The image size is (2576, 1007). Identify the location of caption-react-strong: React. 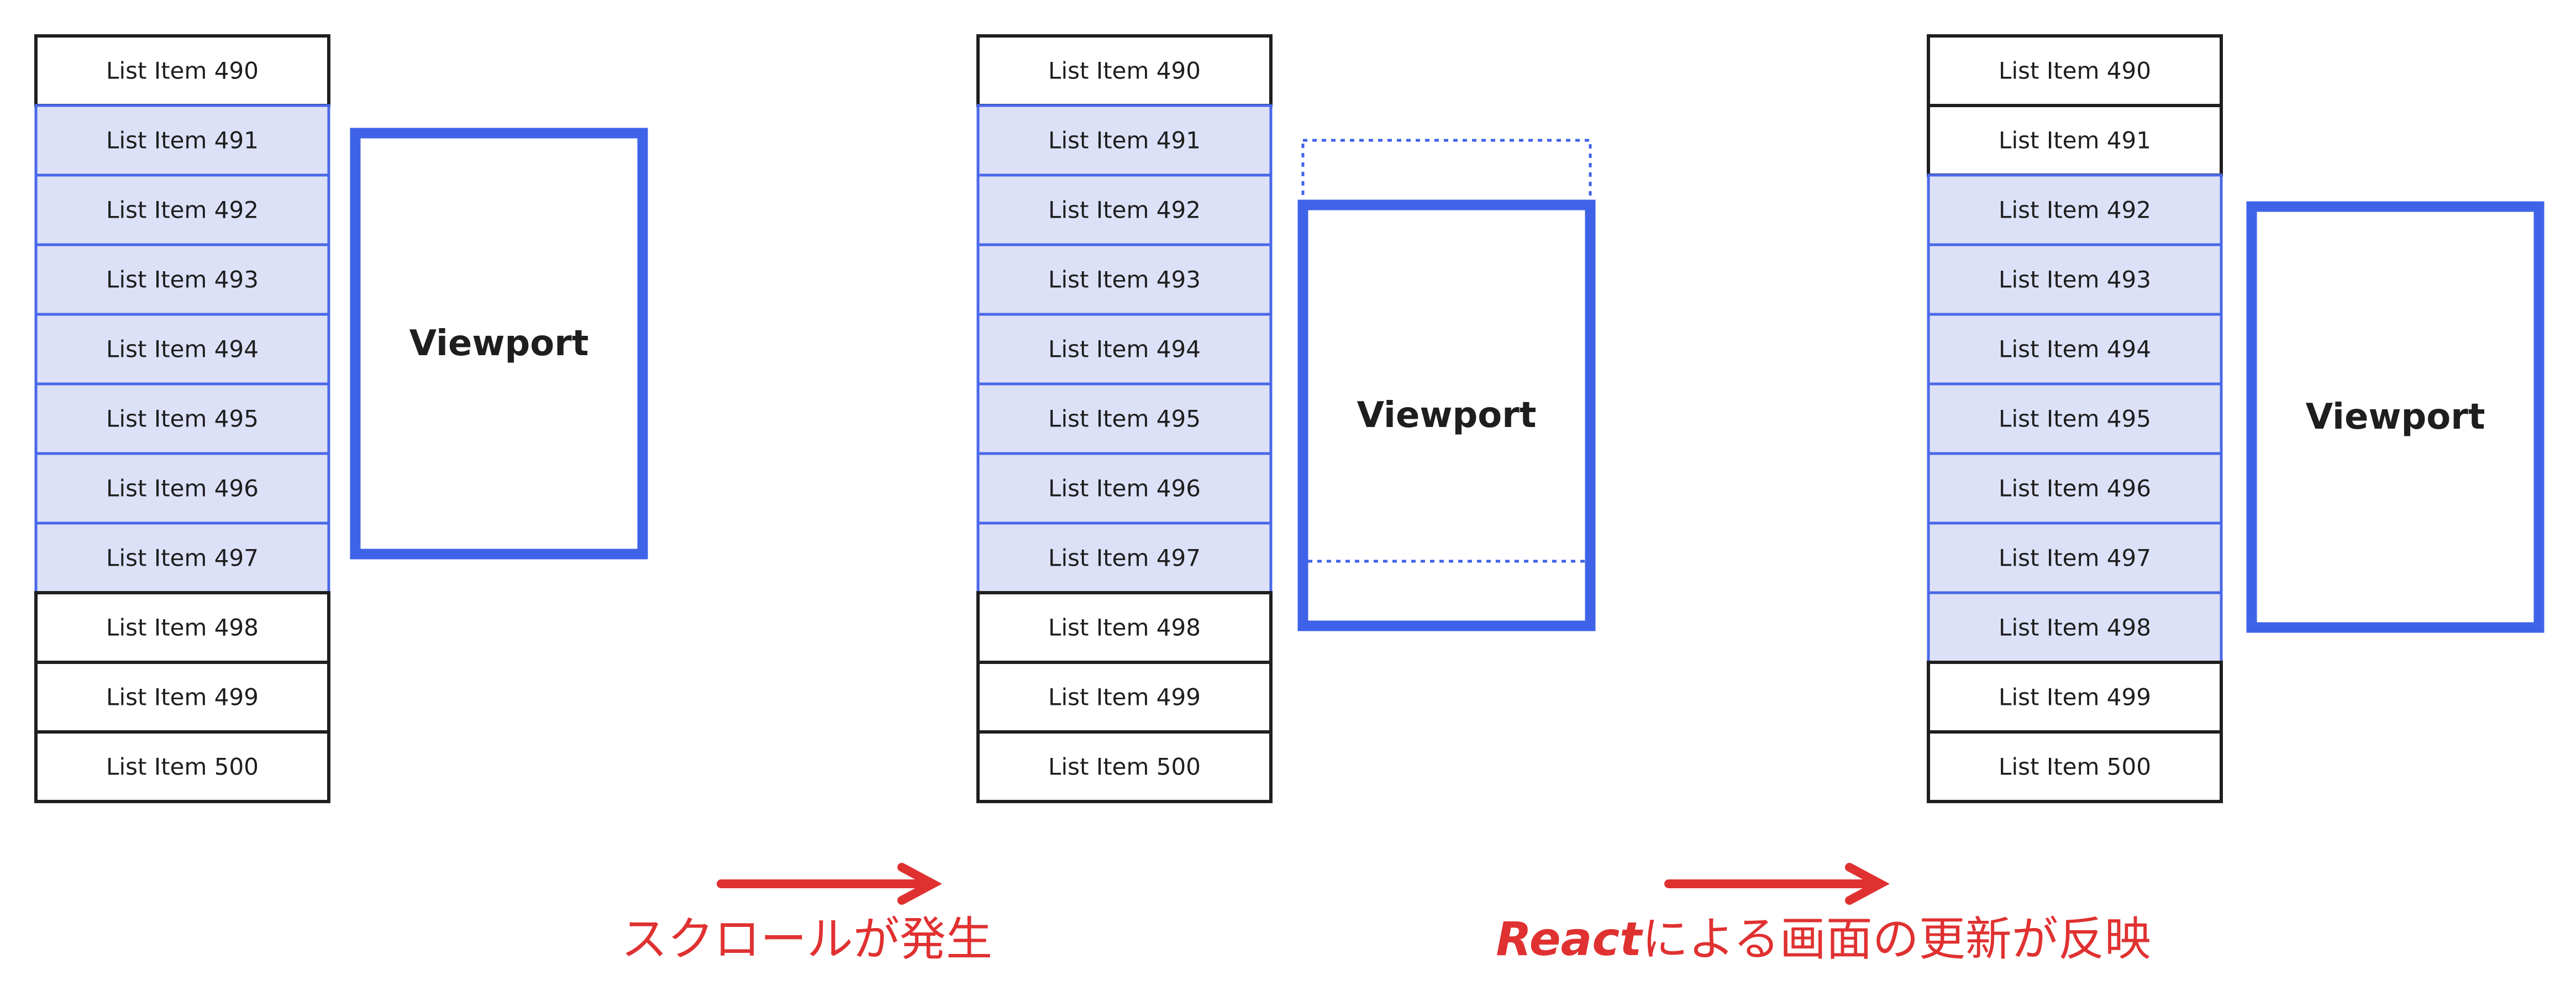
(1569, 939).